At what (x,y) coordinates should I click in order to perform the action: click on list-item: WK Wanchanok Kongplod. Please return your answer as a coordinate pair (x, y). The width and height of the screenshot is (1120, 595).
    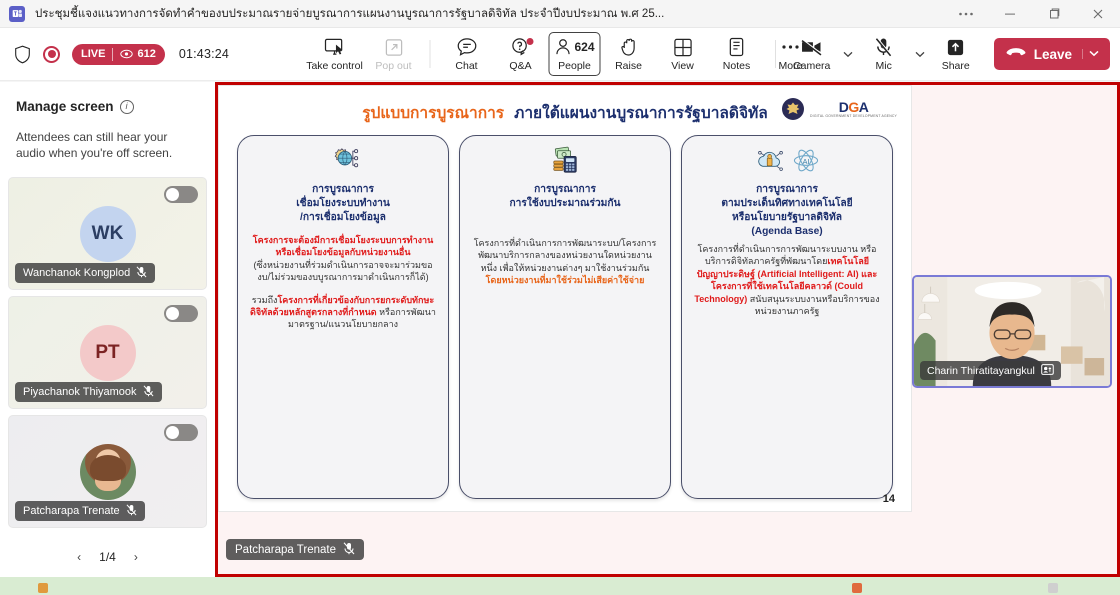
    Looking at the image, I should click on (107, 233).